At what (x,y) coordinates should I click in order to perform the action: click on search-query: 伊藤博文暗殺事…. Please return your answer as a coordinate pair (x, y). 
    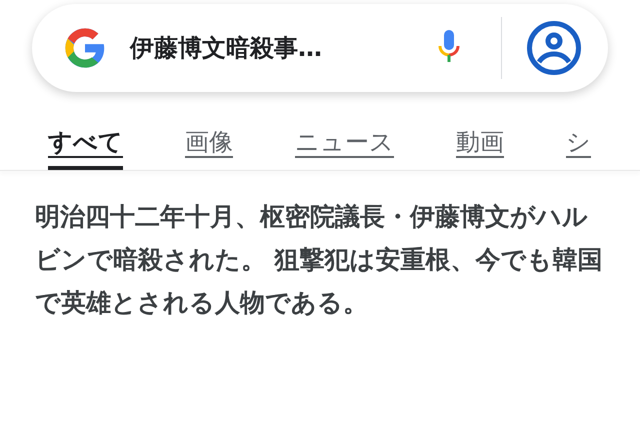
    Looking at the image, I should click on (283, 48).